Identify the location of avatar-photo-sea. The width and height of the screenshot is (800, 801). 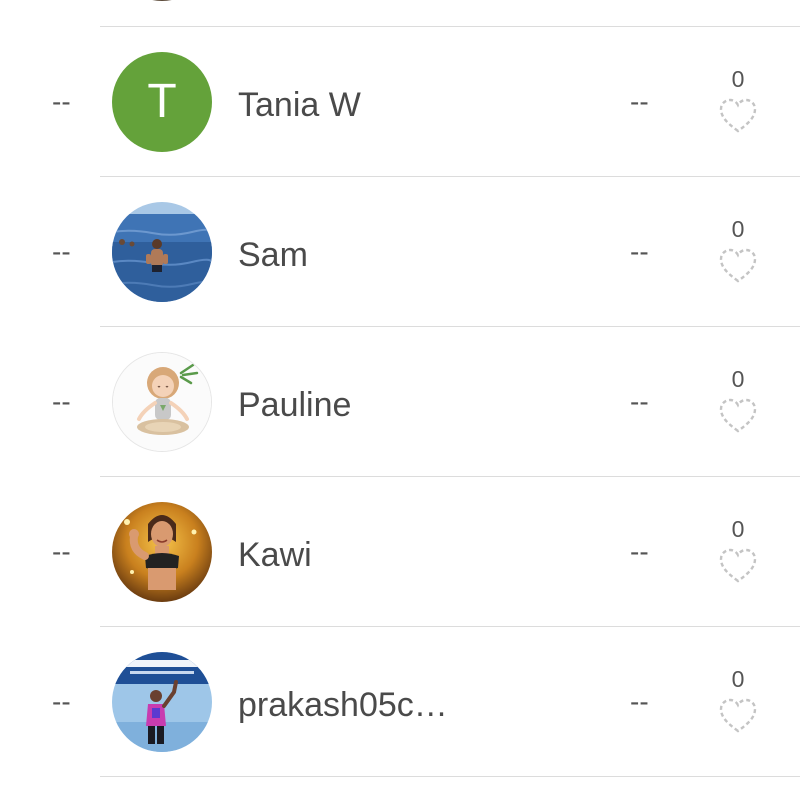
(162, 252).